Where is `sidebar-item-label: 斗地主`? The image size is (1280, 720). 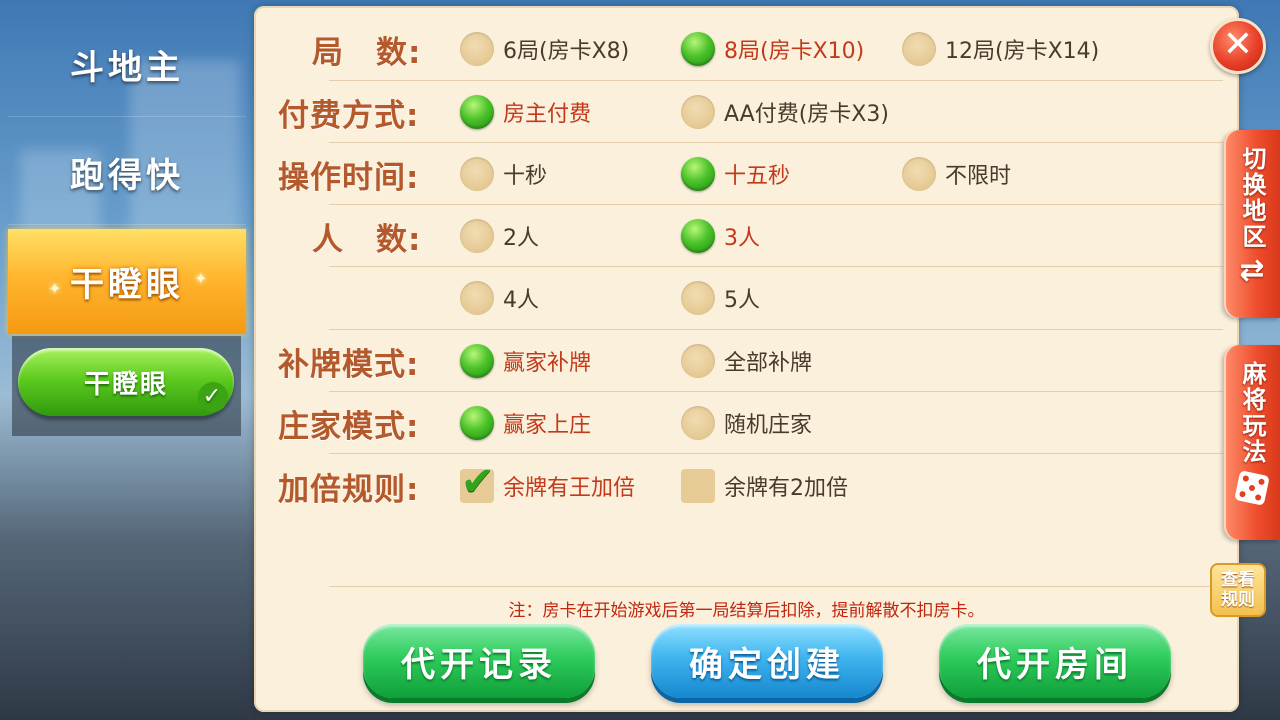
sidebar-item-label: 斗地主 is located at coordinates (127, 67).